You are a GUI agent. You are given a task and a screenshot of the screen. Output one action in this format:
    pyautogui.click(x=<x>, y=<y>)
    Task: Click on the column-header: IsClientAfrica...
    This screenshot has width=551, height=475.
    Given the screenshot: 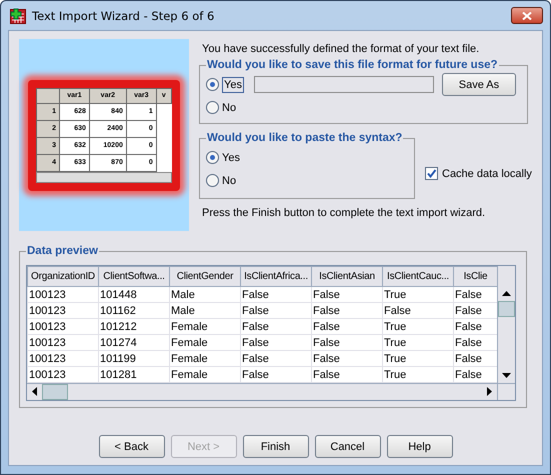 What is the action you would take?
    pyautogui.click(x=276, y=276)
    